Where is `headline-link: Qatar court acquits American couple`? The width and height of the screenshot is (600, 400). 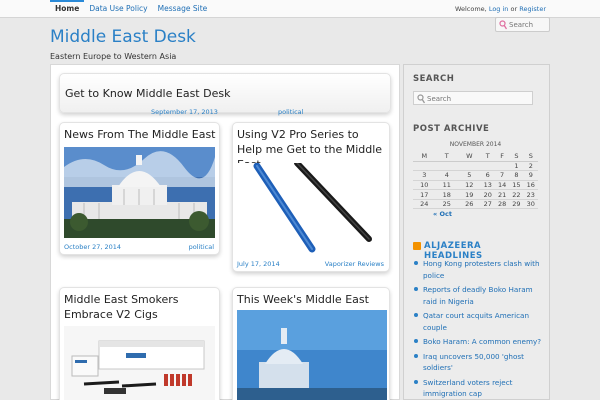
headline-link: Qatar court acquits American couple is located at coordinates (476, 321).